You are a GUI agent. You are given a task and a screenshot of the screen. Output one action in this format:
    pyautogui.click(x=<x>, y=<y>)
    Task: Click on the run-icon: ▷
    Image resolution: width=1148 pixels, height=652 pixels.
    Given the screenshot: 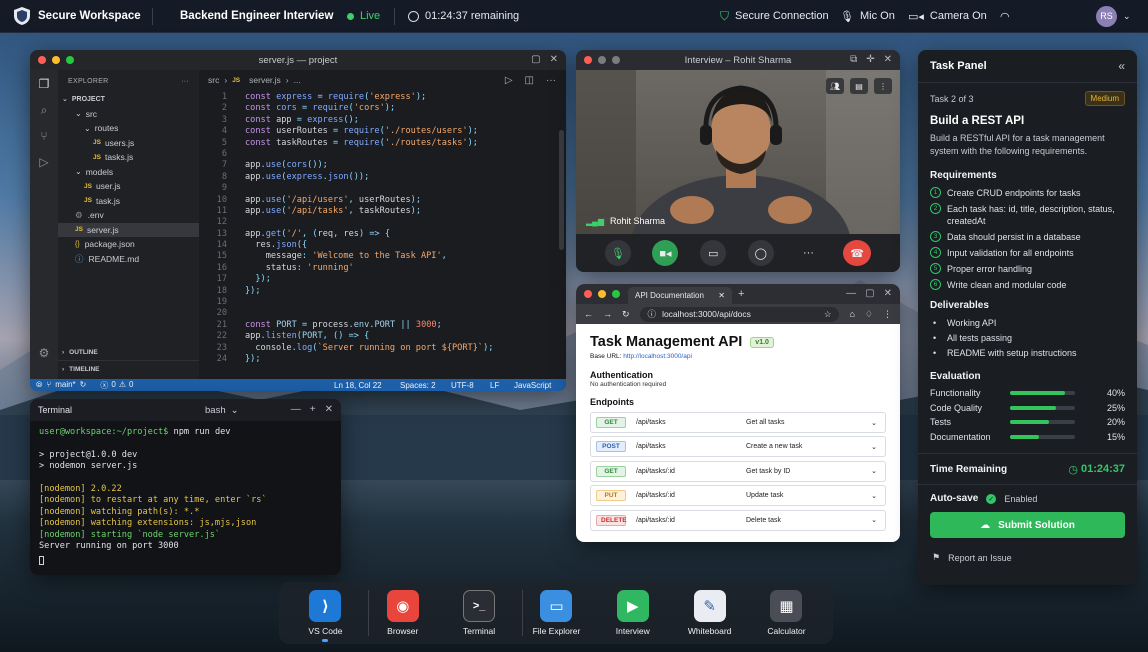 What is the action you would take?
    pyautogui.click(x=509, y=80)
    